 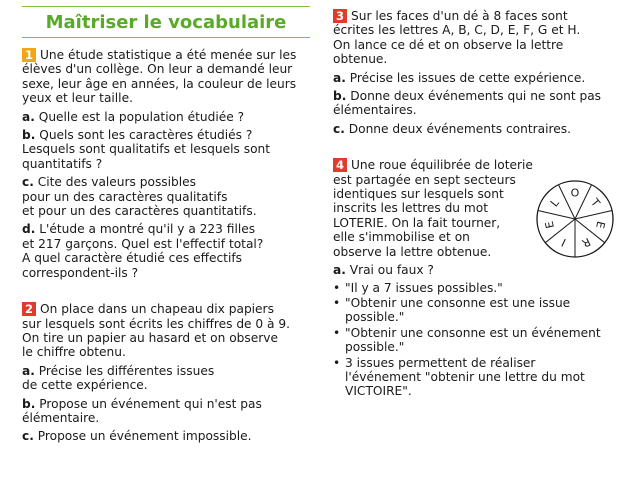 What do you see at coordinates (391, 270) in the screenshot?
I see `question-text: Vrai ou faux ?` at bounding box center [391, 270].